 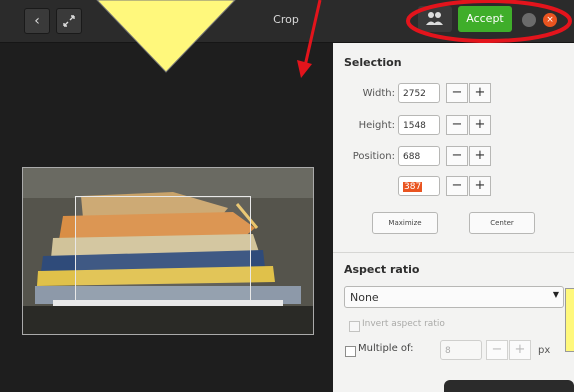 I want to click on callout-arrow-shape, so click(x=166, y=36).